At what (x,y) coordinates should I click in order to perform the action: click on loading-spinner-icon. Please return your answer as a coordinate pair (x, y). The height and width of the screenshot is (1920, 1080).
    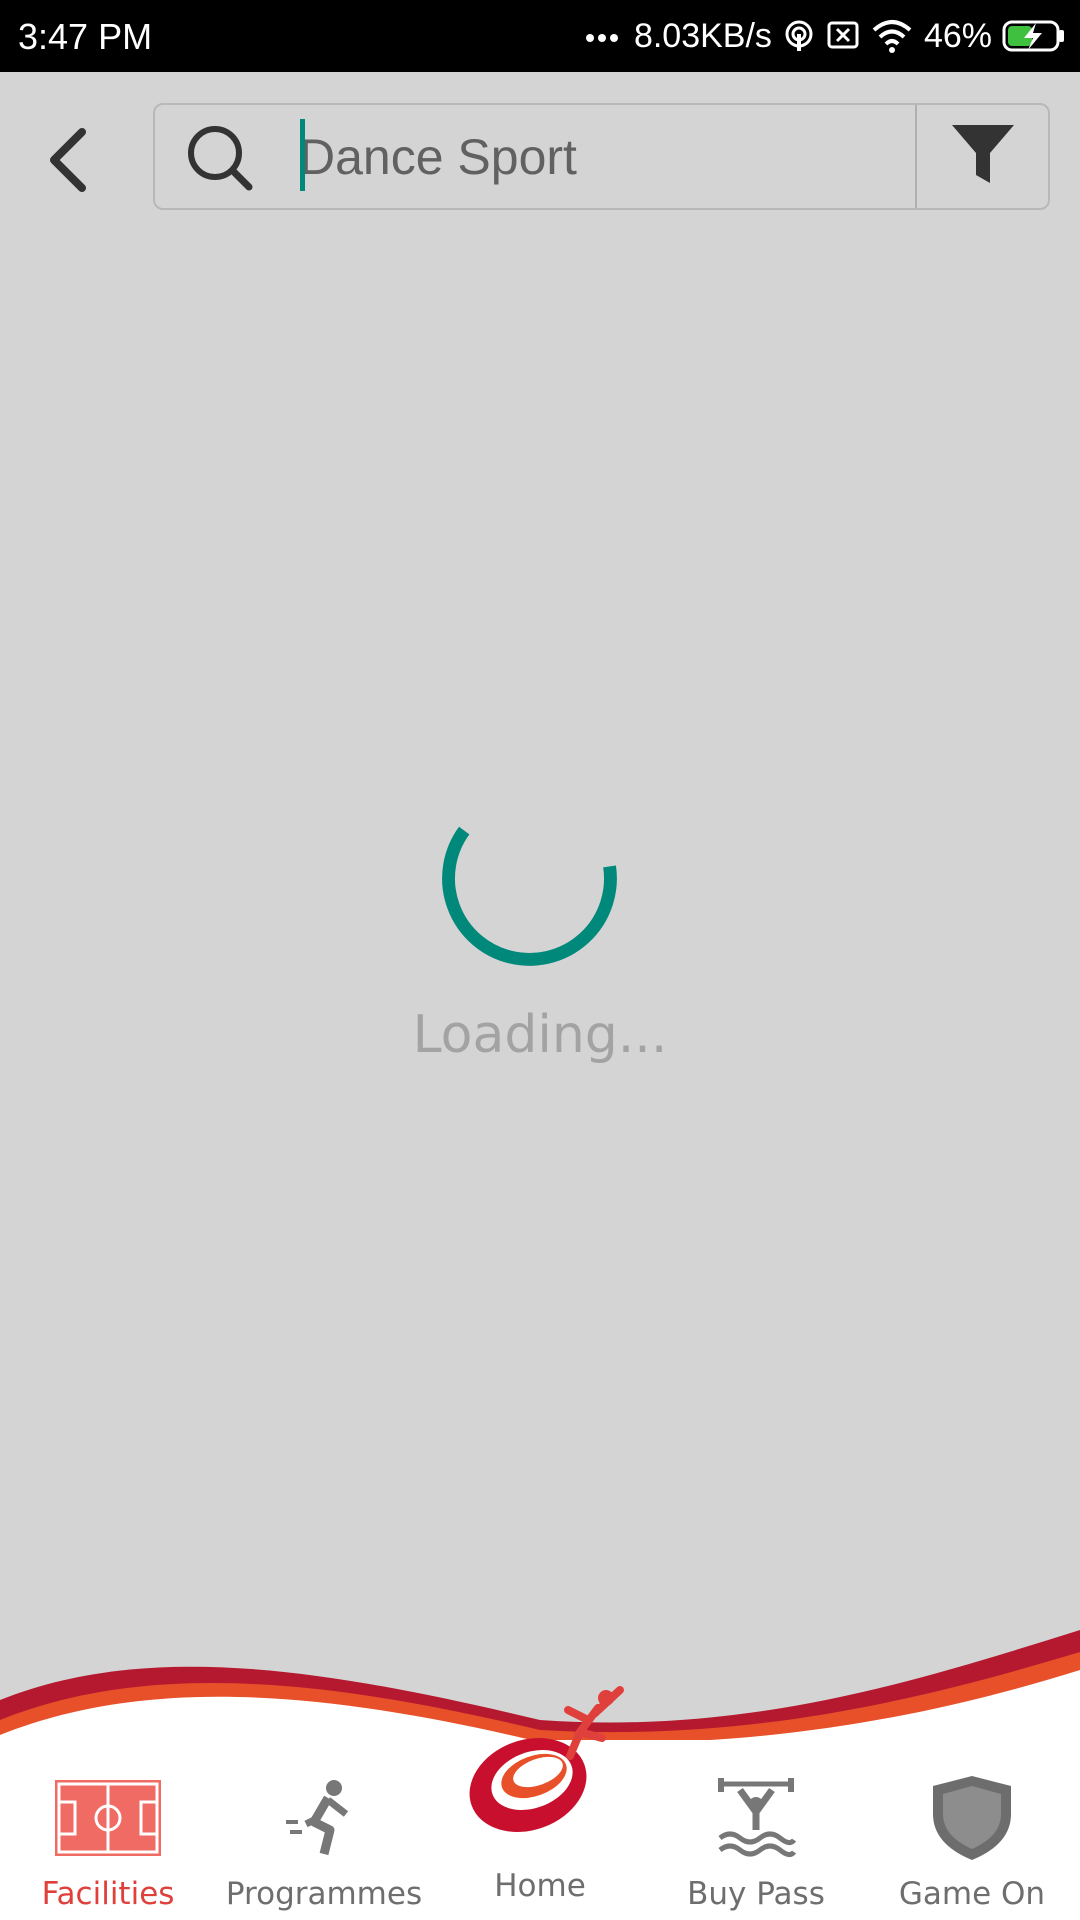
    Looking at the image, I should click on (540, 900).